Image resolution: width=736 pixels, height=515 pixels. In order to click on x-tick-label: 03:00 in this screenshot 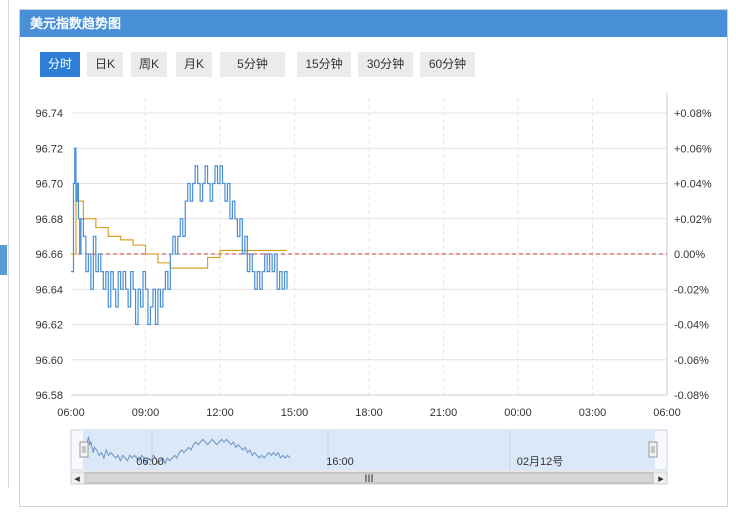, I will do `click(593, 413)`.